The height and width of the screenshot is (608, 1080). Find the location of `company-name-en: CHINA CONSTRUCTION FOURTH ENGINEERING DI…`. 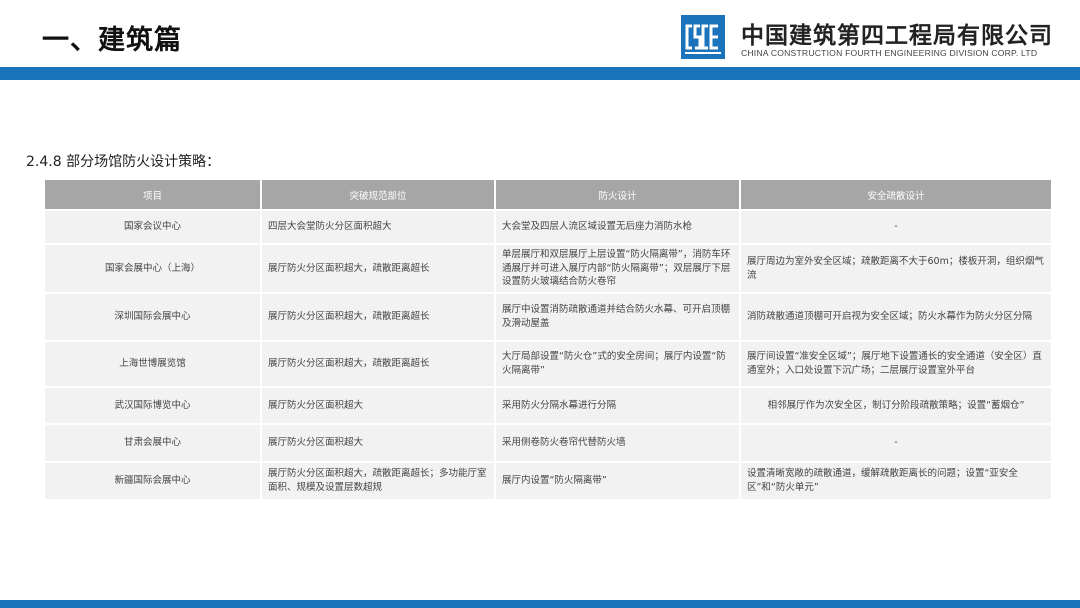

company-name-en: CHINA CONSTRUCTION FOURTH ENGINEERING DI… is located at coordinates (889, 53).